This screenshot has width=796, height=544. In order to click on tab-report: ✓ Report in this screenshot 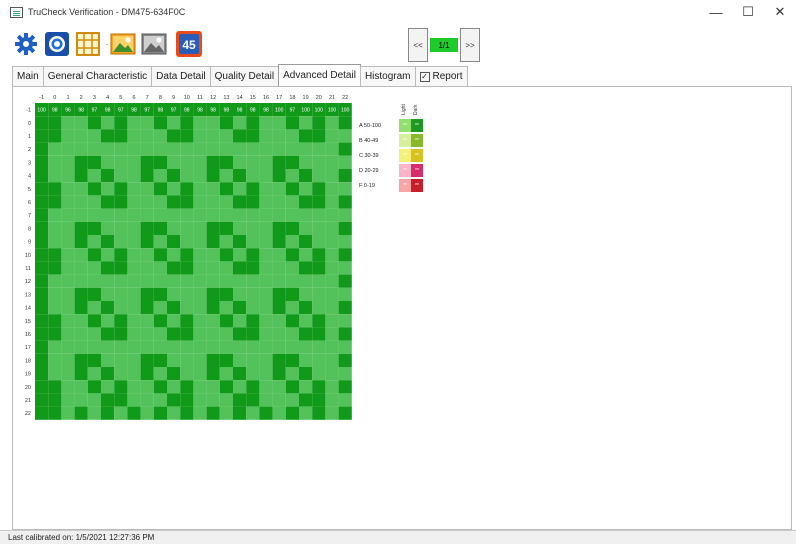, I will do `click(441, 76)`.